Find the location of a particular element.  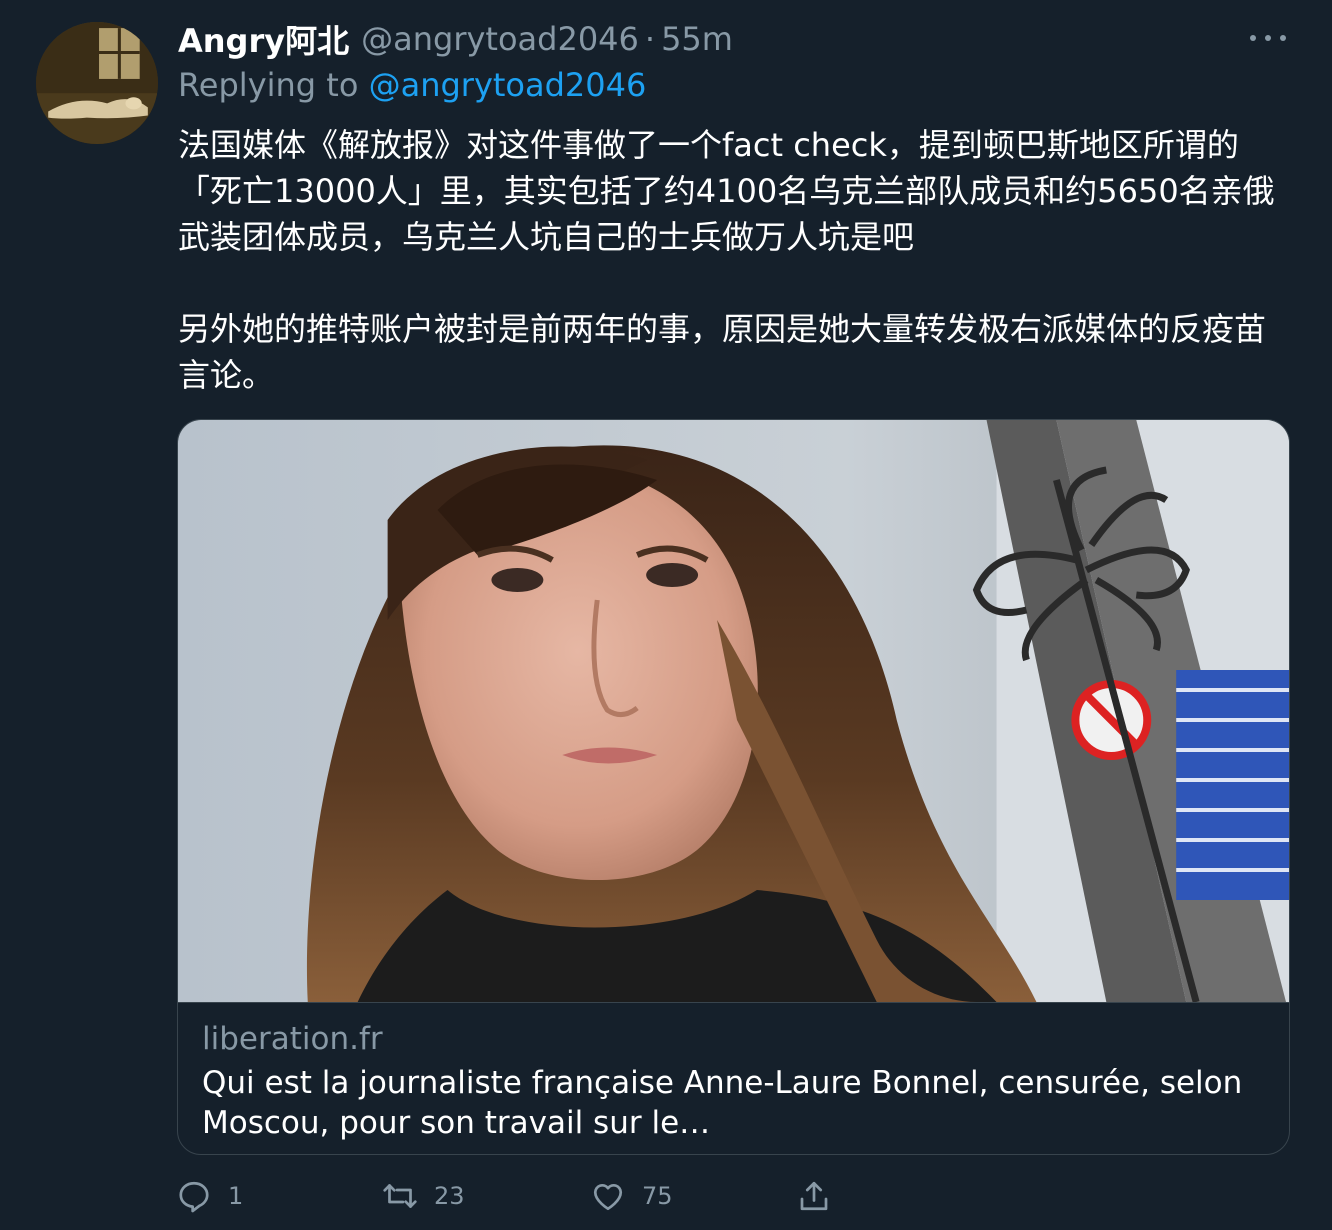

more-options-icon is located at coordinates (1268, 38).